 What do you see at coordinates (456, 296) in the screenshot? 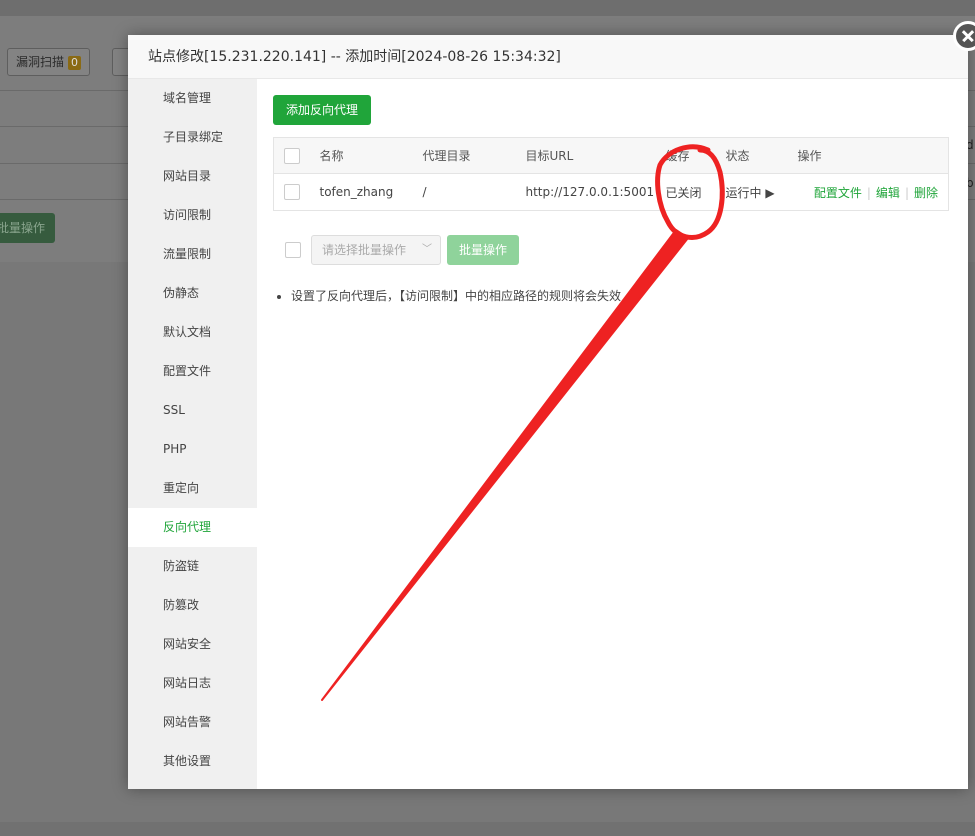
I see `proxy-note-text: 设置了反向代理后，【访问限制】中的相应路径的规则将会失效` at bounding box center [456, 296].